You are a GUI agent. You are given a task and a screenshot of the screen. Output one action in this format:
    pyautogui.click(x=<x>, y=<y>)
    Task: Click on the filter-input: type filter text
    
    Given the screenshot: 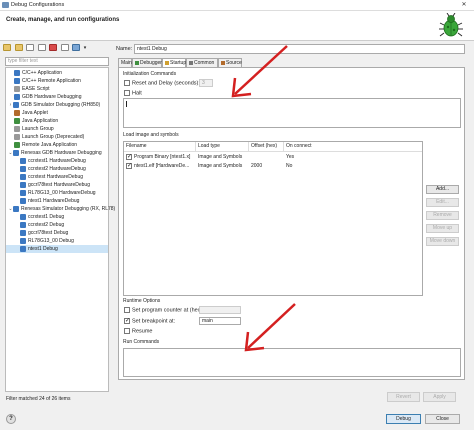 What is the action you would take?
    pyautogui.click(x=57, y=61)
    